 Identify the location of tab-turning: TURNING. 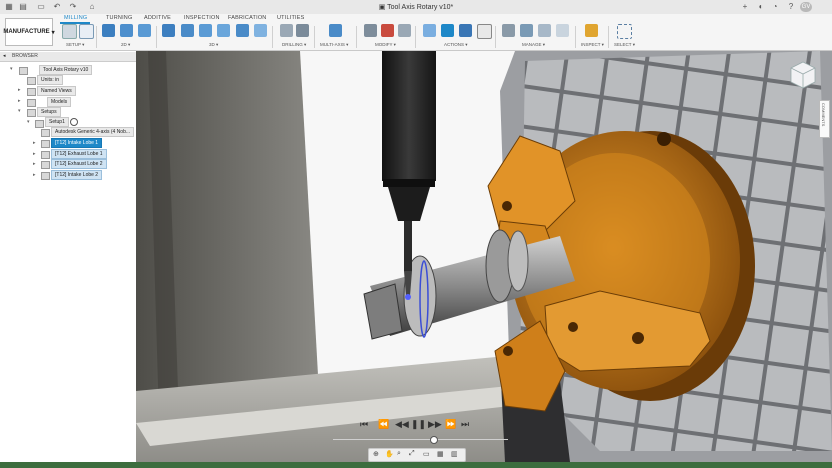
(119, 18).